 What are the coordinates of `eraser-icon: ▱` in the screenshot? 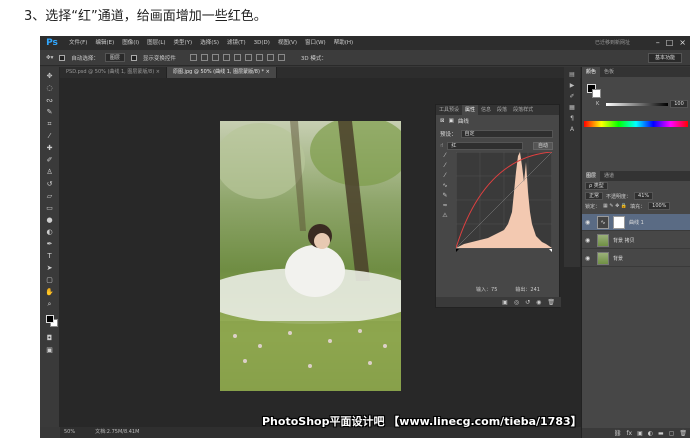 It's located at (50, 196).